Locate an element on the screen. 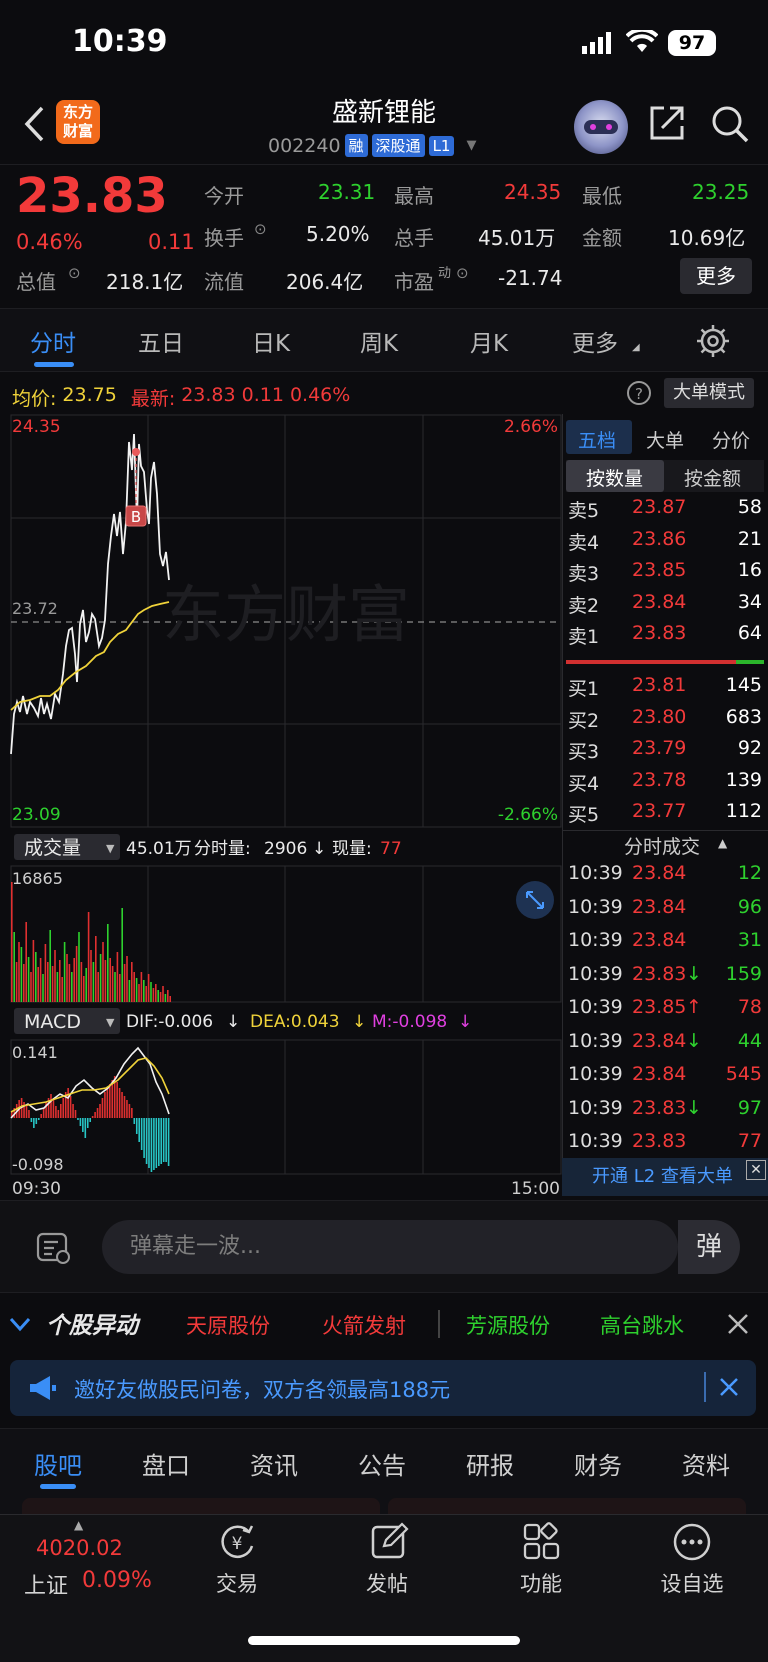 The height and width of the screenshot is (1662, 768). mode-by-amount: 按金额 is located at coordinates (712, 477).